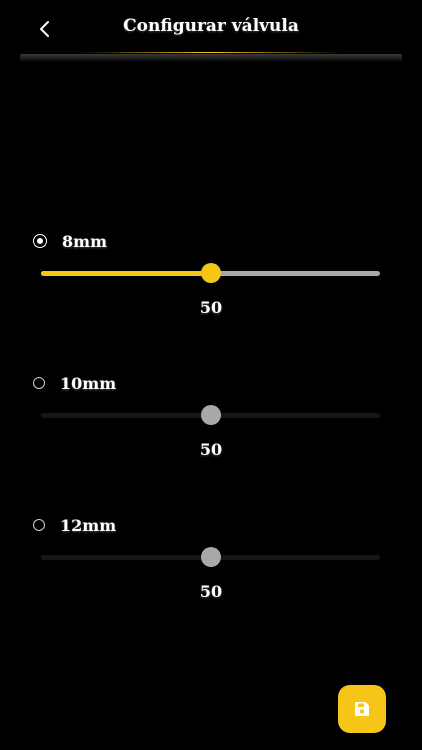 The height and width of the screenshot is (750, 422). I want to click on floppy-disk-icon, so click(362, 709).